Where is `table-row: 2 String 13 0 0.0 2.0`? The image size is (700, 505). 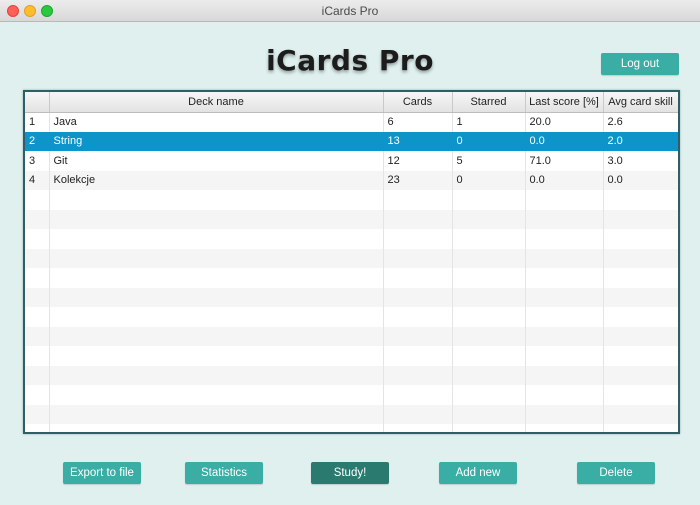 table-row: 2 String 13 0 0.0 2.0 is located at coordinates (351, 141).